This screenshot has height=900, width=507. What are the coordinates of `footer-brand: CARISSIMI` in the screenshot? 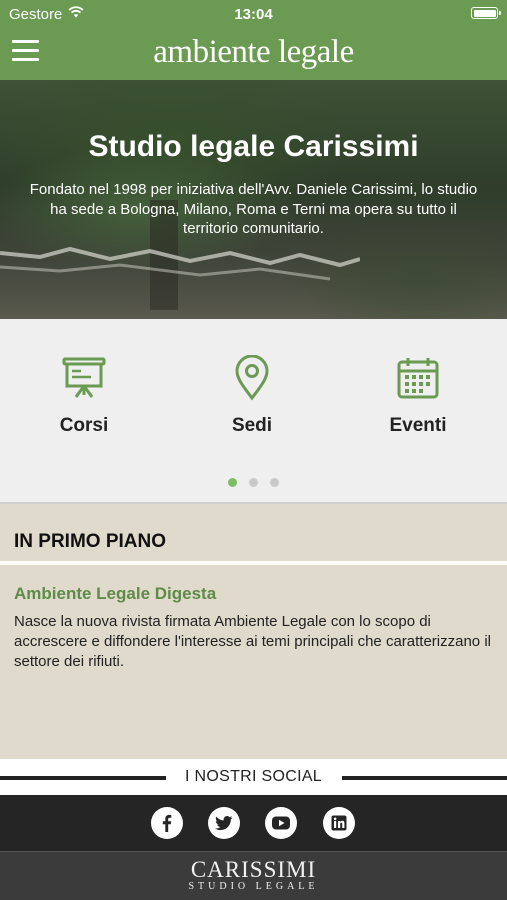 It's located at (253, 869).